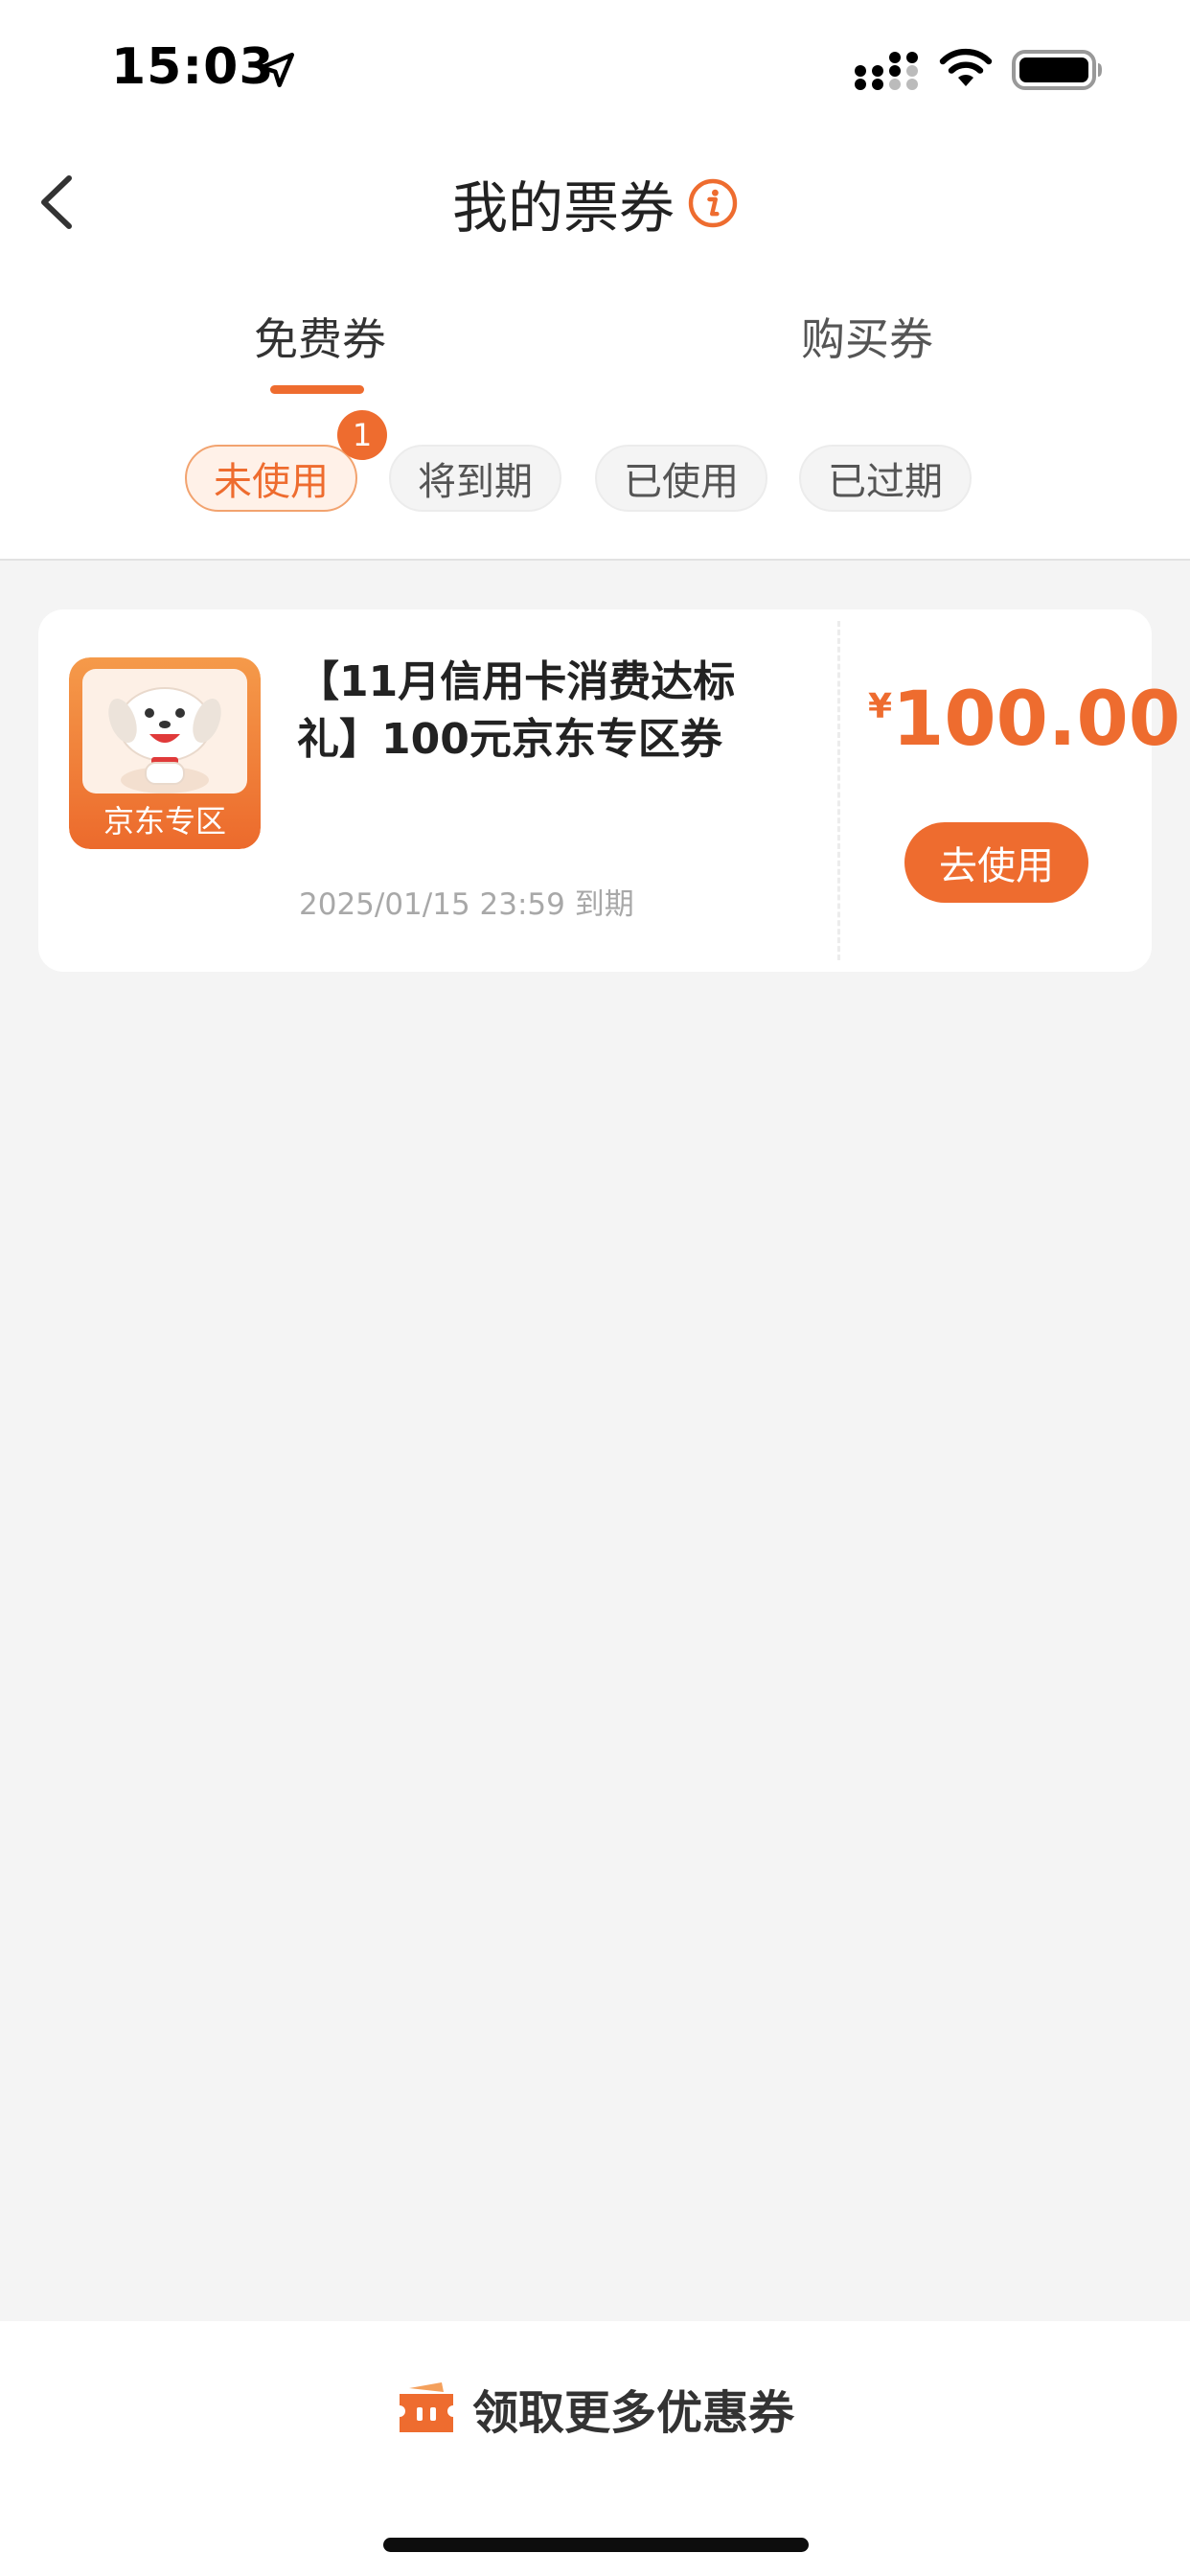 This screenshot has width=1190, height=2576. I want to click on info-icon, so click(713, 203).